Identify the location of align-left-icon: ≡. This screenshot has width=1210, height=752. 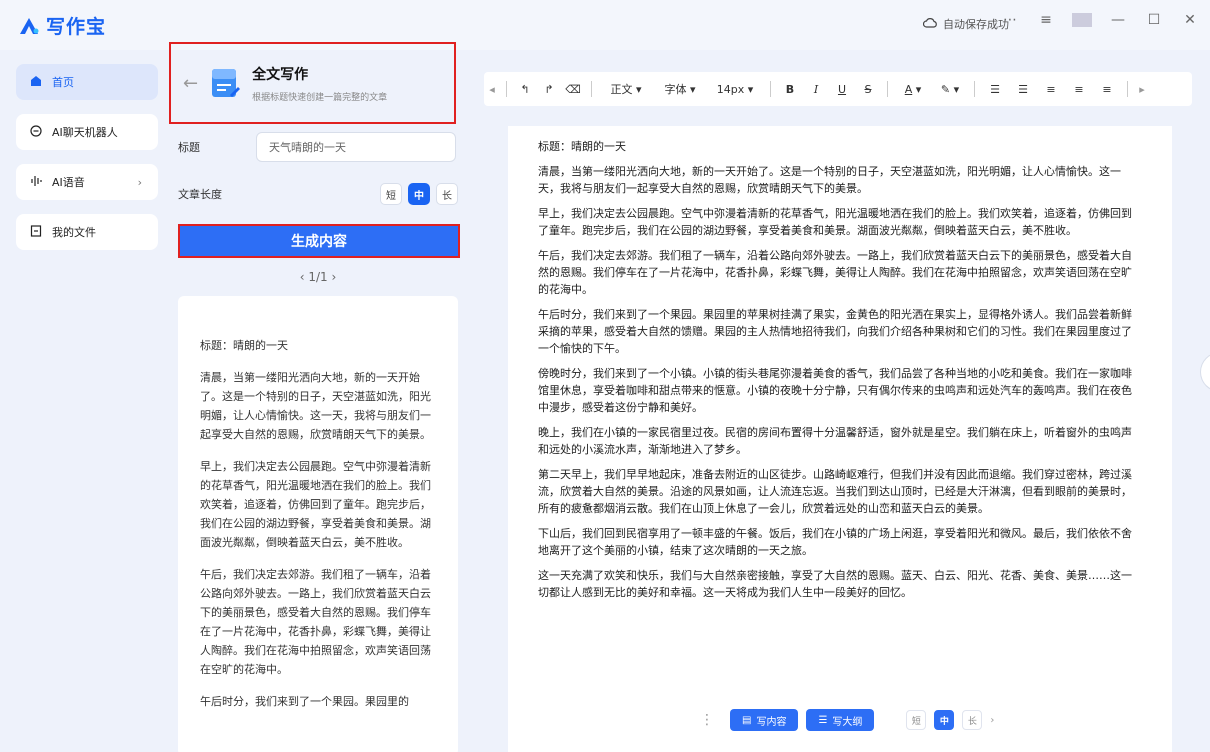
(1051, 89).